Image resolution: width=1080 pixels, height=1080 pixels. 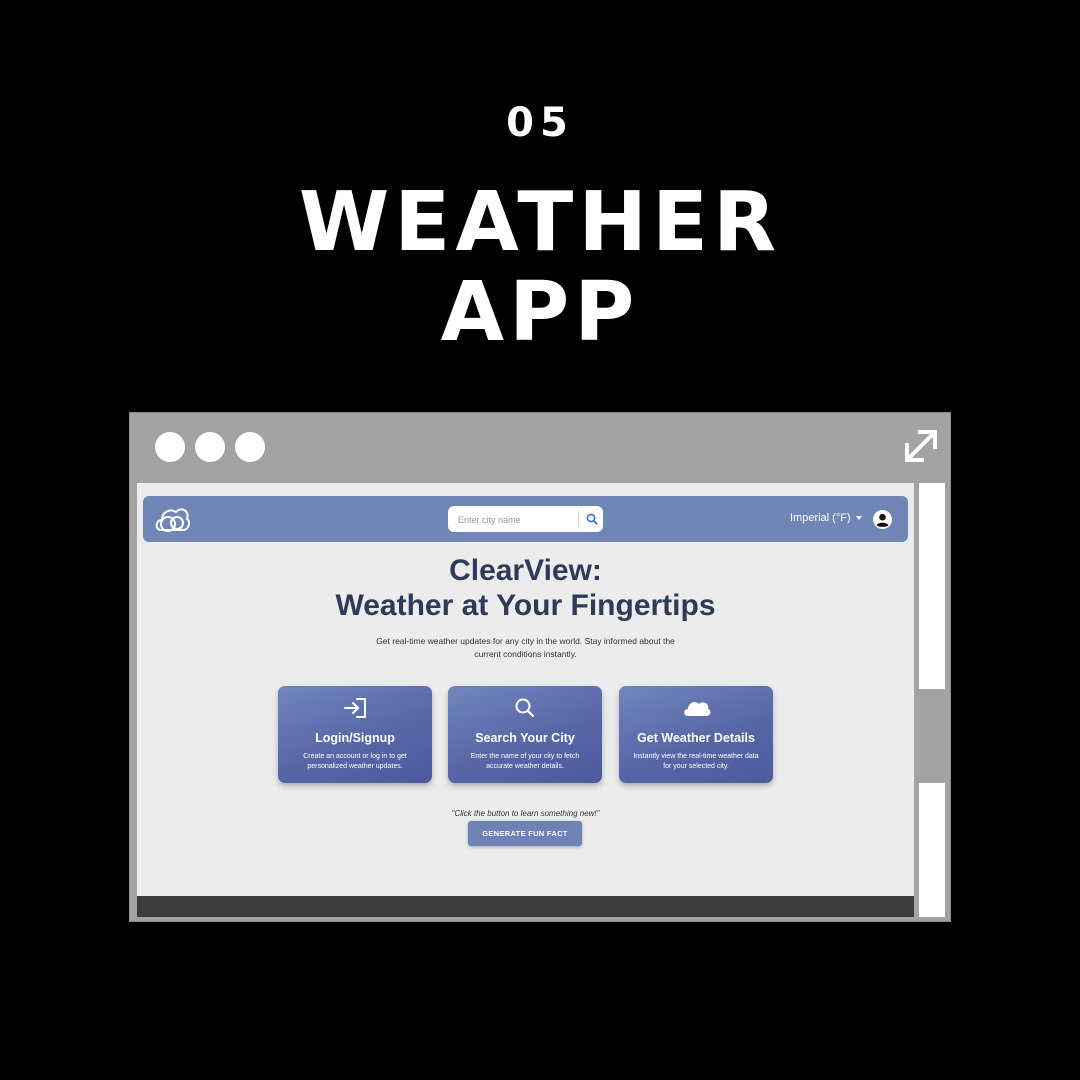 I want to click on generate-fun-fact-button: GENERATE FUN FACT, so click(x=525, y=833).